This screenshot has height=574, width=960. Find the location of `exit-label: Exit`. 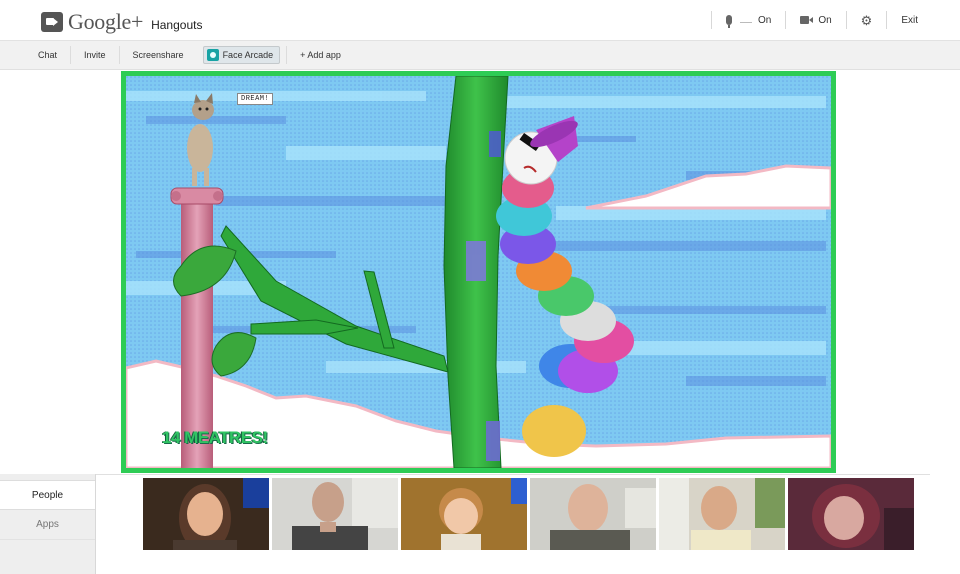

exit-label: Exit is located at coordinates (909, 20).